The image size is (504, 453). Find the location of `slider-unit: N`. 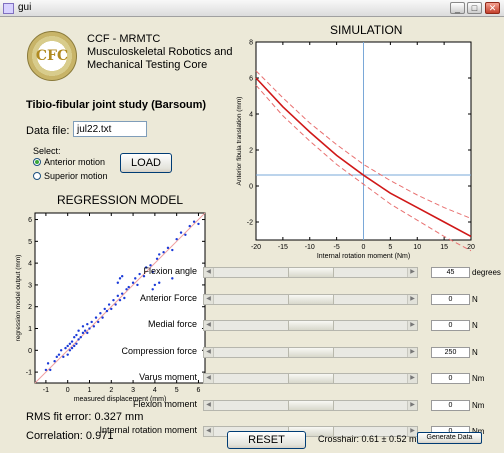

slider-unit: N is located at coordinates (475, 352).